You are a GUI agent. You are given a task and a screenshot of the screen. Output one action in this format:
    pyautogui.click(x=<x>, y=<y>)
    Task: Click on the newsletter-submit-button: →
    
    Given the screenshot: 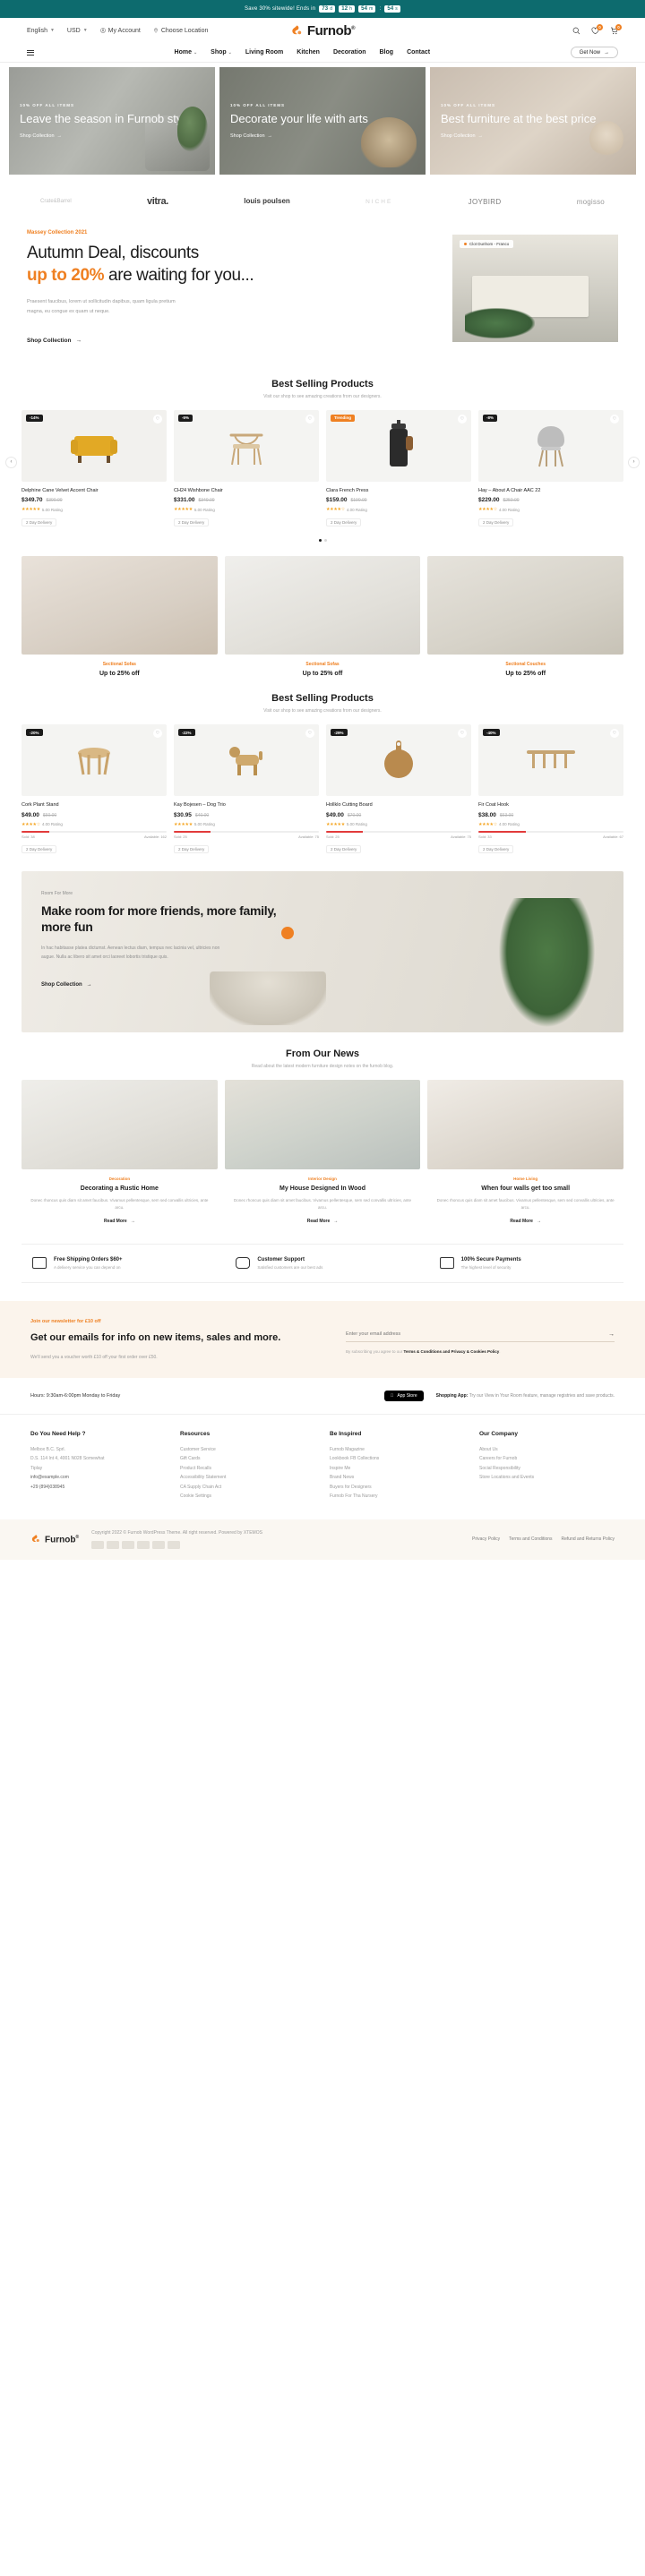 What is the action you would take?
    pyautogui.click(x=611, y=1334)
    